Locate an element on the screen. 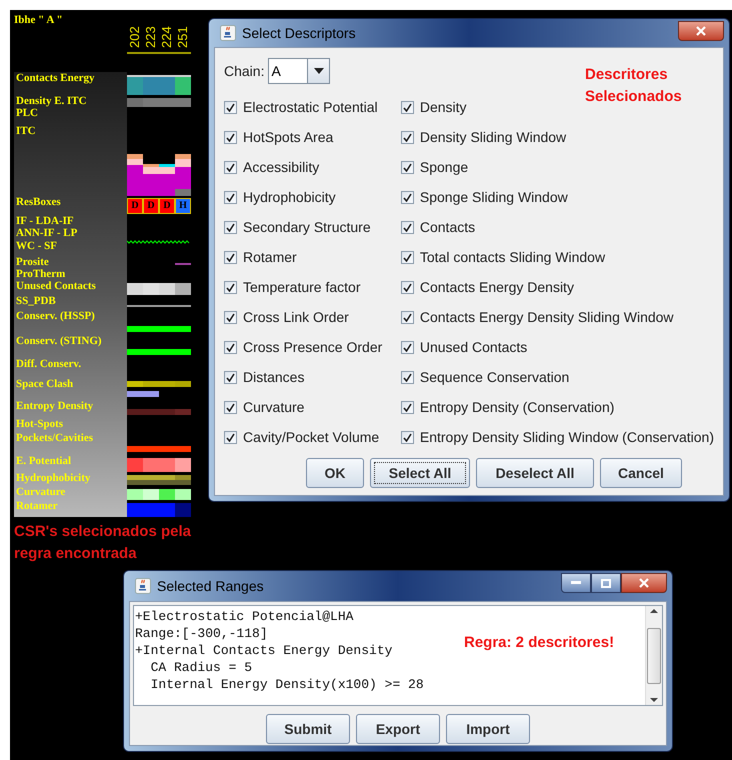 The width and height of the screenshot is (732, 760). dialog-button: Select All is located at coordinates (420, 473).